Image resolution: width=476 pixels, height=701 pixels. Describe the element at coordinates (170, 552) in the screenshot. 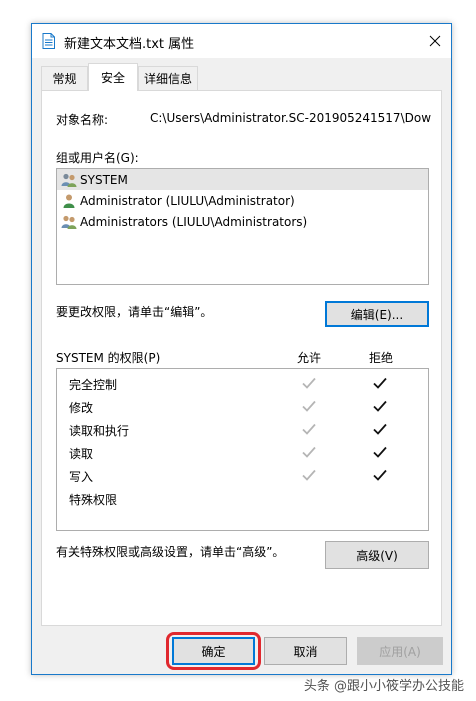

I see `advanced-settings-hint: 有关特殊权限或高级设置，请单击“高级”。` at that location.